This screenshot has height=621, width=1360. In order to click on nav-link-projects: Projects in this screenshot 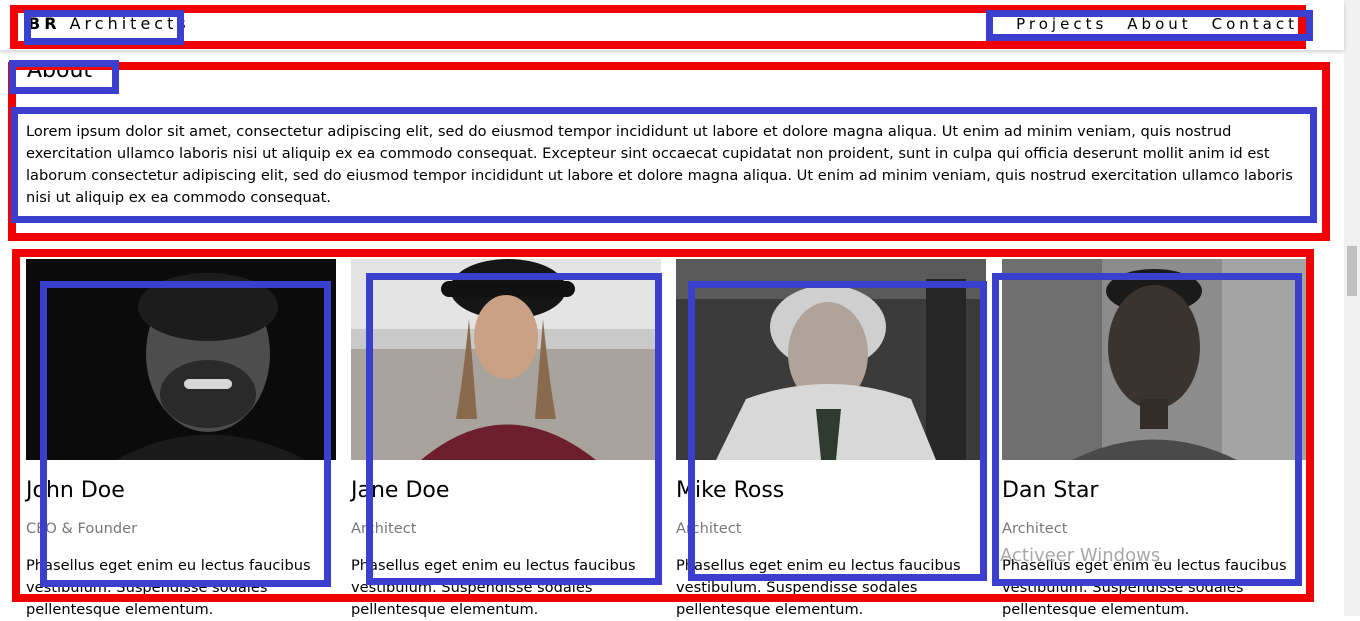, I will do `click(1061, 24)`.